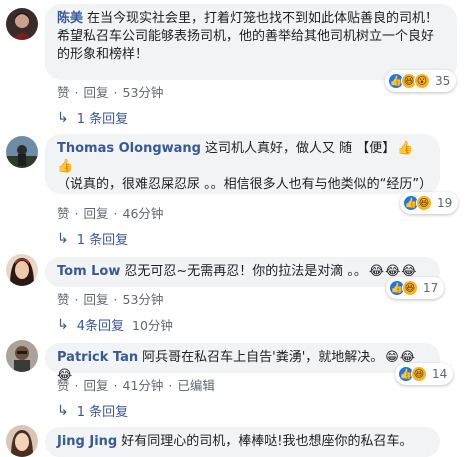  I want to click on replies-count: 4条回复, so click(100, 324).